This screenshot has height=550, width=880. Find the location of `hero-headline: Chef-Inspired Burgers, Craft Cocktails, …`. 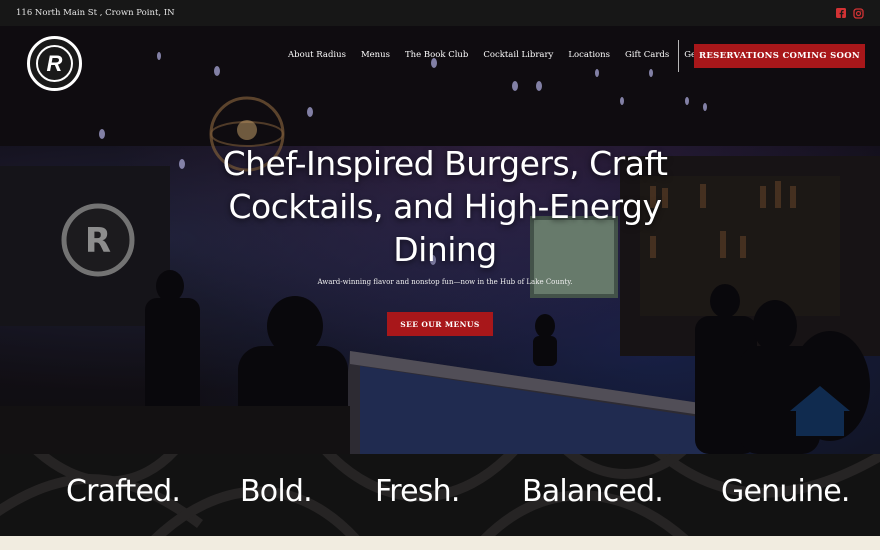

hero-headline: Chef-Inspired Burgers, Craft Cocktails, … is located at coordinates (445, 206).